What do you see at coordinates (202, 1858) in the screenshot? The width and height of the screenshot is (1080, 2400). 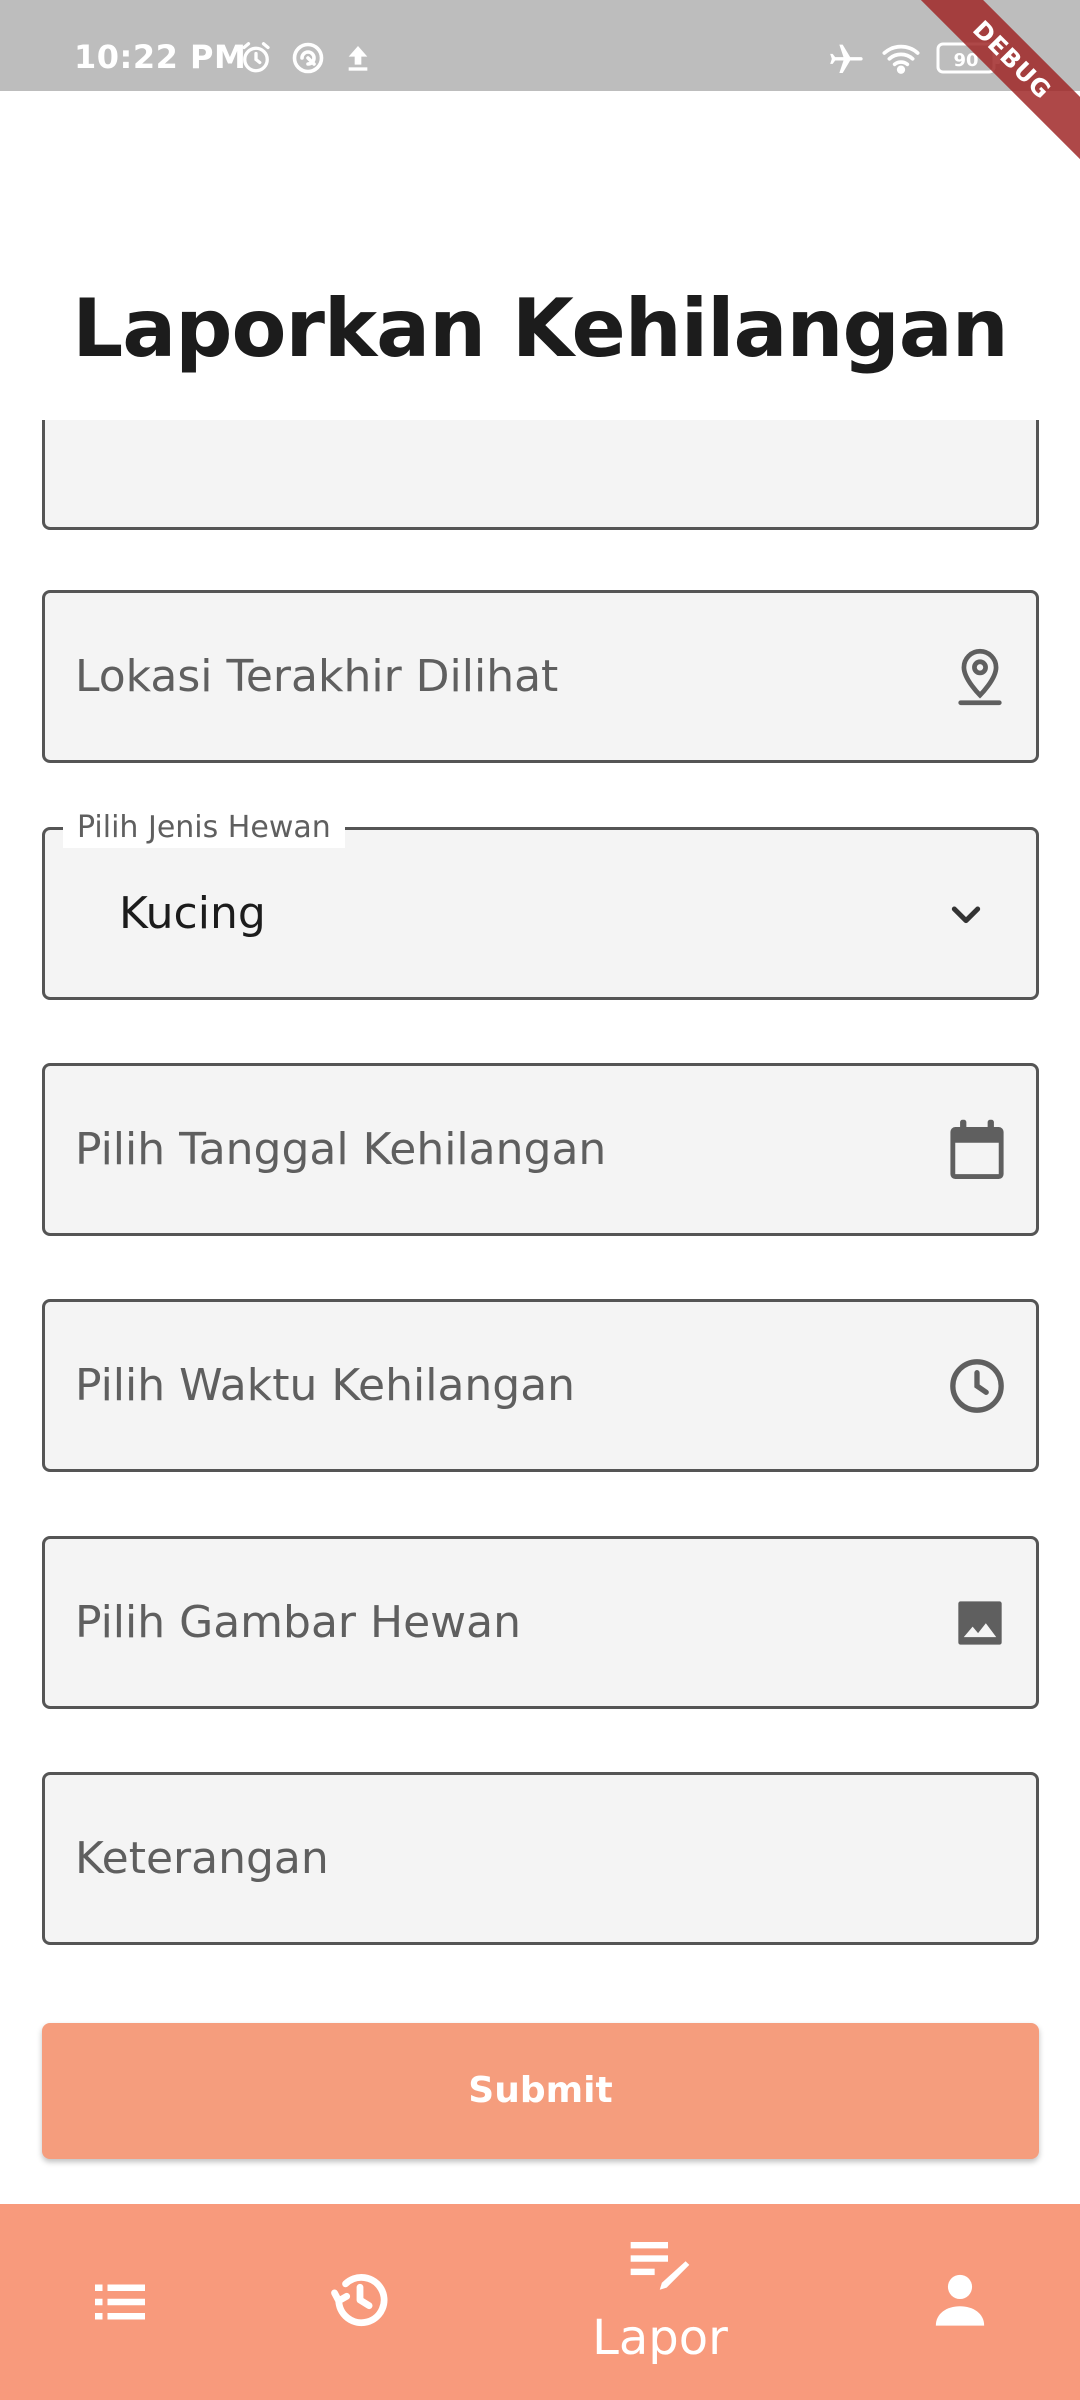 I see `notes-placeholder: Keterangan` at bounding box center [202, 1858].